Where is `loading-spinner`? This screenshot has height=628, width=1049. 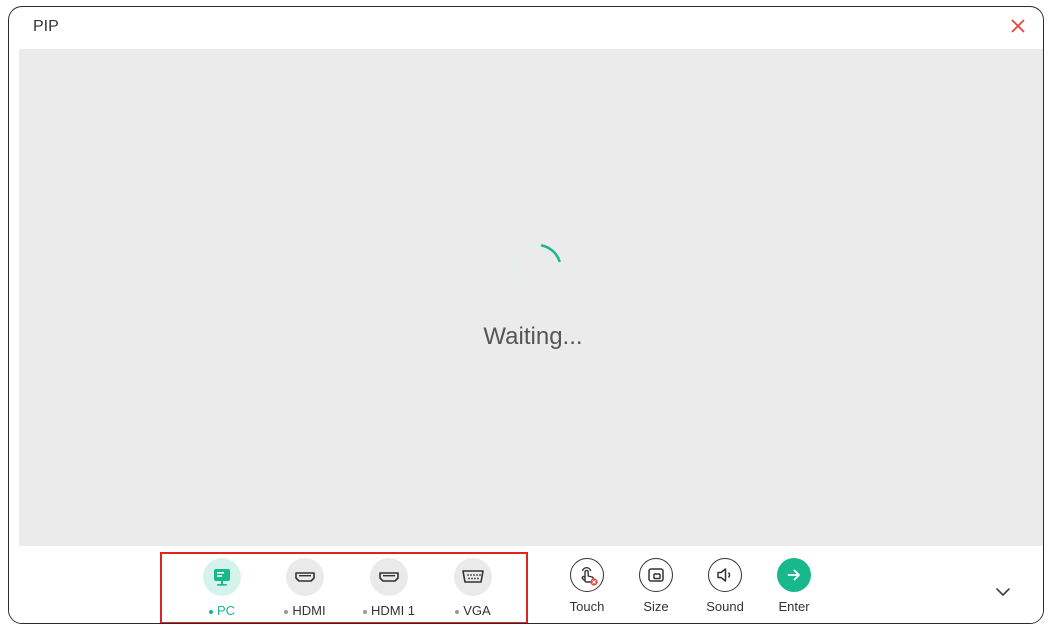
loading-spinner is located at coordinates (537, 269).